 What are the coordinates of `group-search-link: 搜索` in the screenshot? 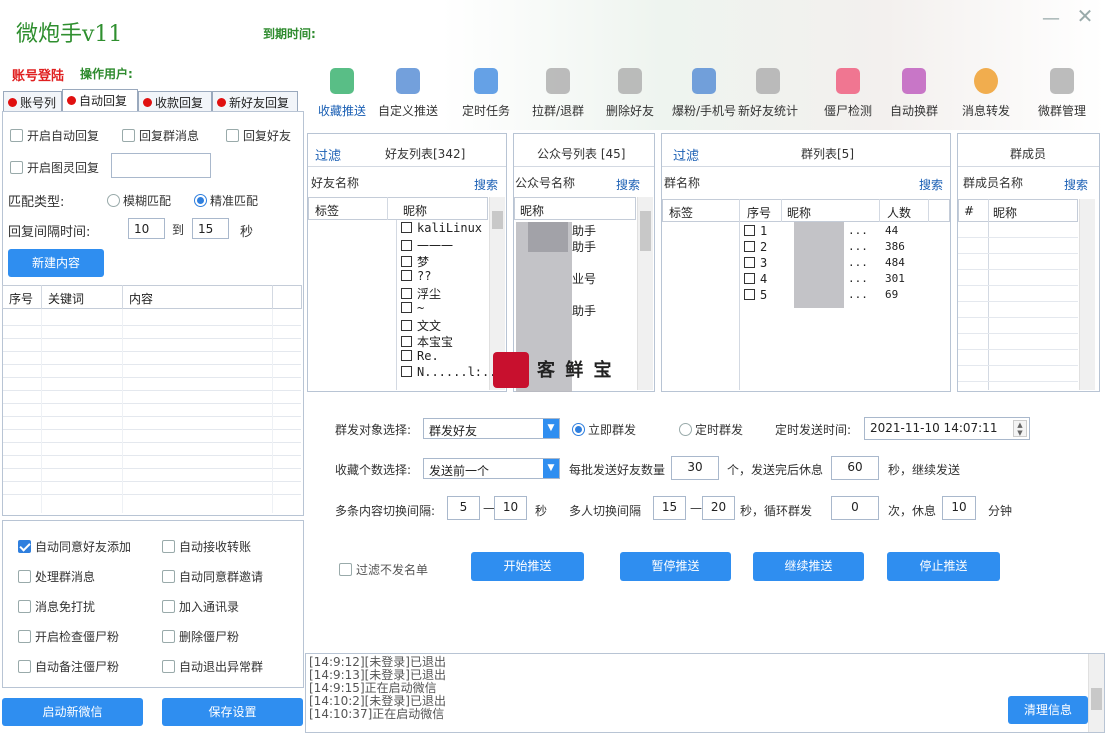 It's located at (931, 184).